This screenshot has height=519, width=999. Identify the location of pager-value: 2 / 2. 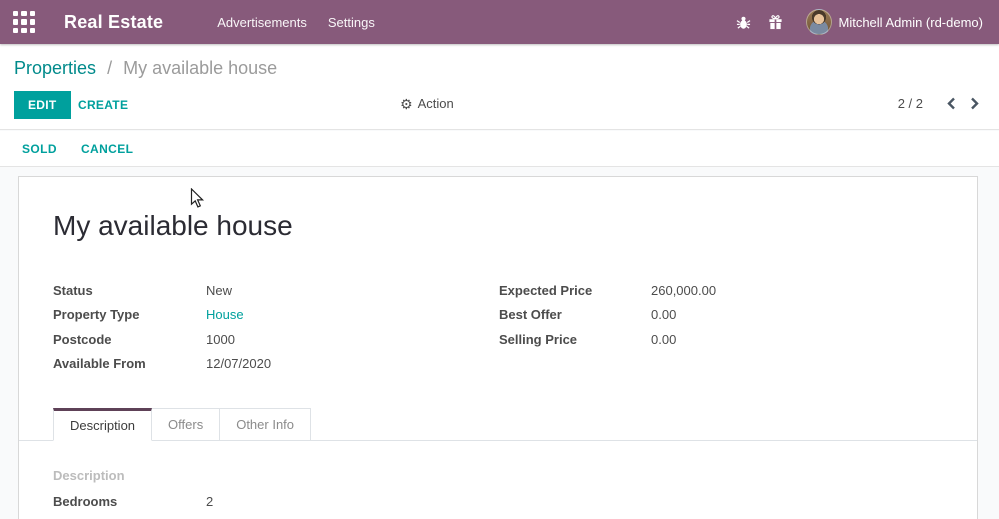
(910, 103).